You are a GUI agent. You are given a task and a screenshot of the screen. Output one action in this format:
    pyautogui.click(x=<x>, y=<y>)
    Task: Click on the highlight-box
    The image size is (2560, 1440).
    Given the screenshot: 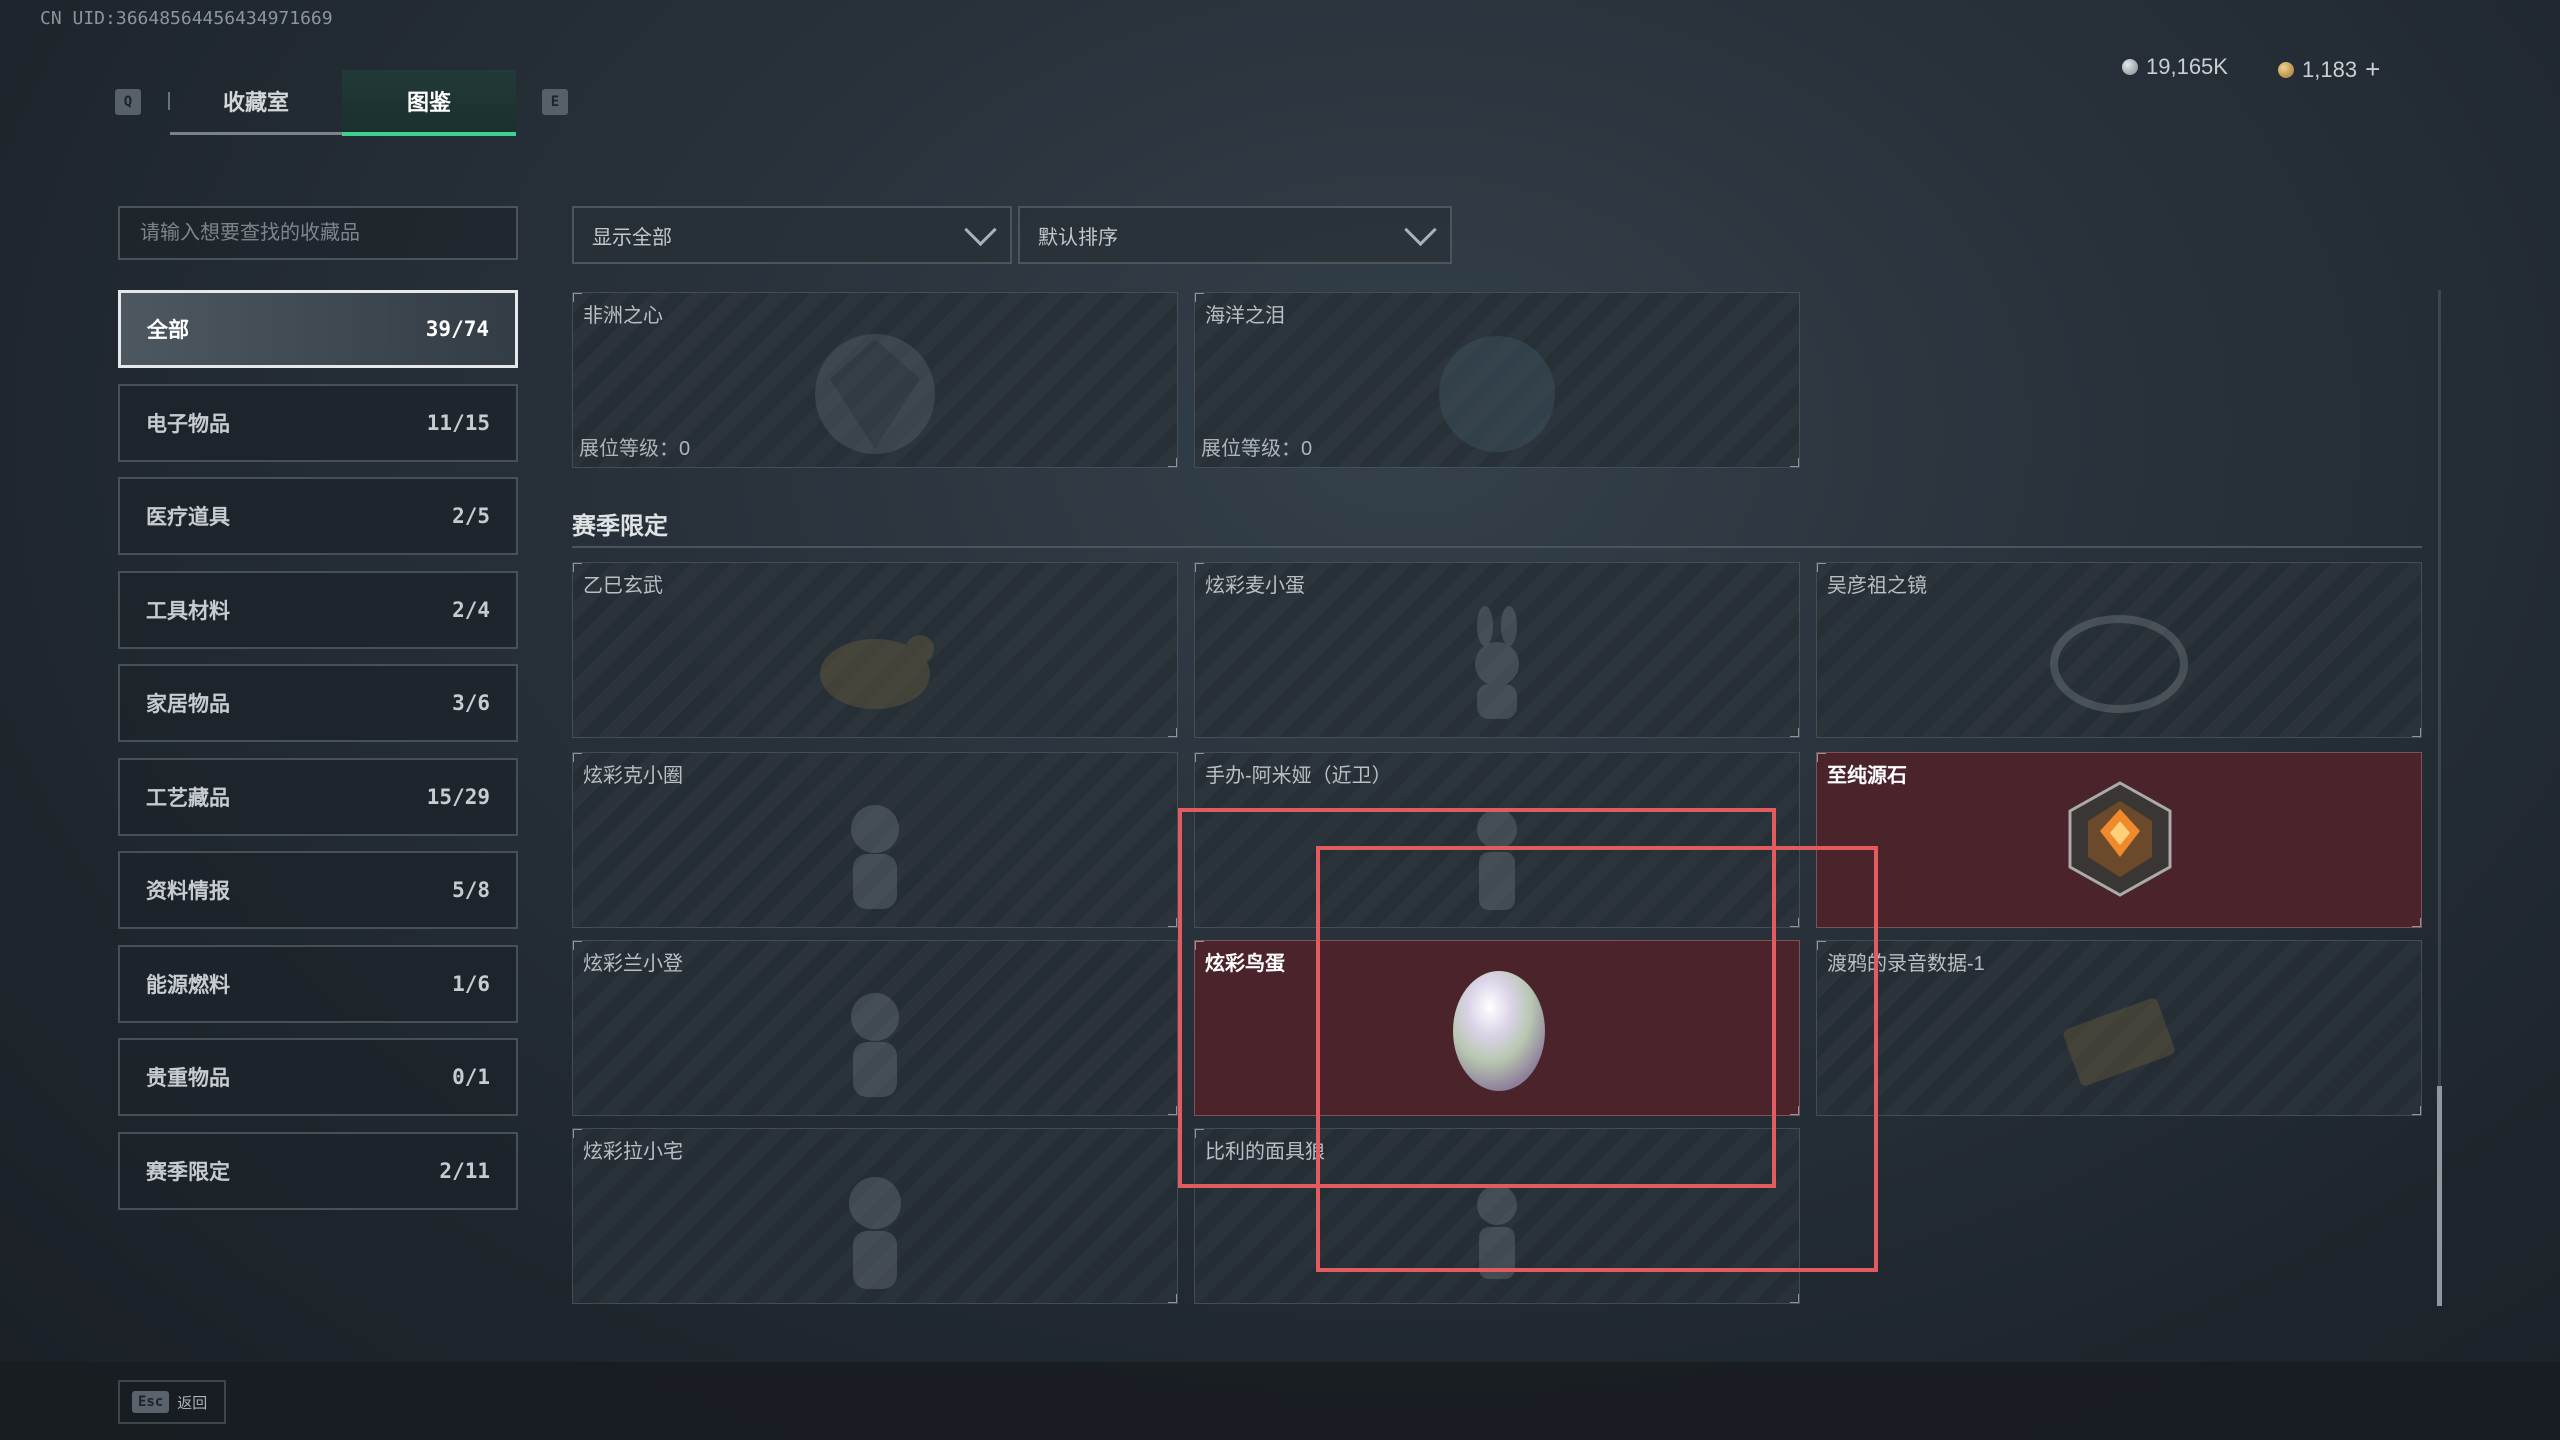 What is the action you would take?
    pyautogui.click(x=1597, y=1059)
    